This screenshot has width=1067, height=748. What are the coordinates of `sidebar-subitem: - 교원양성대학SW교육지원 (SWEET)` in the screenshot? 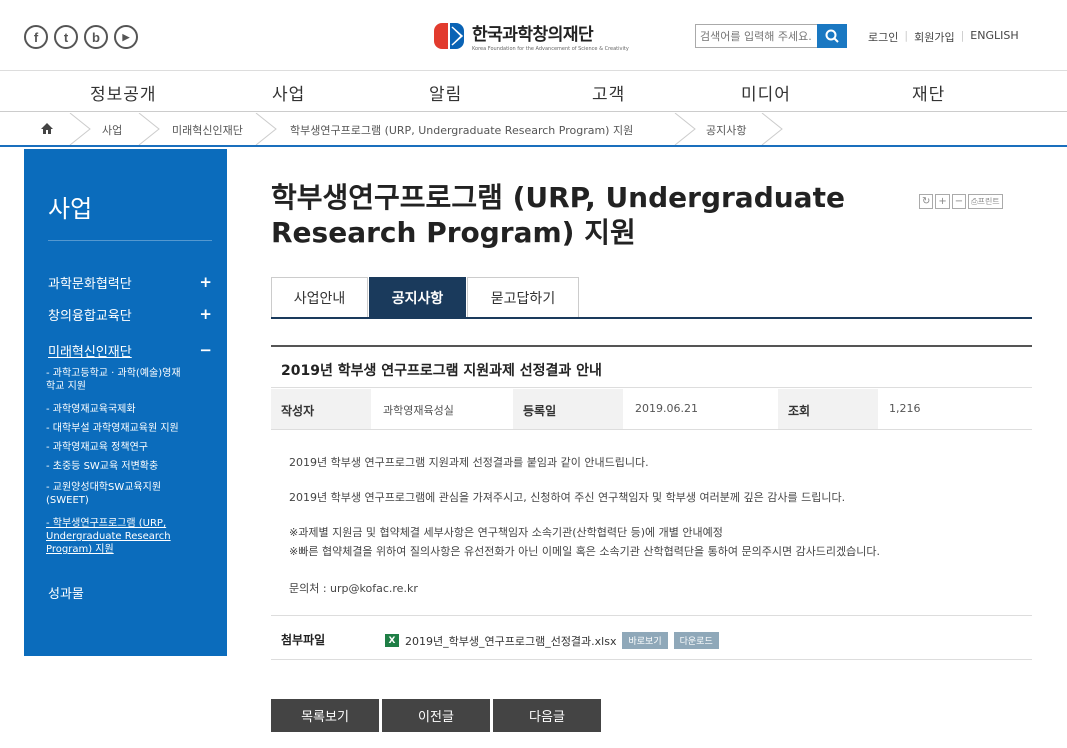 It's located at (131, 494).